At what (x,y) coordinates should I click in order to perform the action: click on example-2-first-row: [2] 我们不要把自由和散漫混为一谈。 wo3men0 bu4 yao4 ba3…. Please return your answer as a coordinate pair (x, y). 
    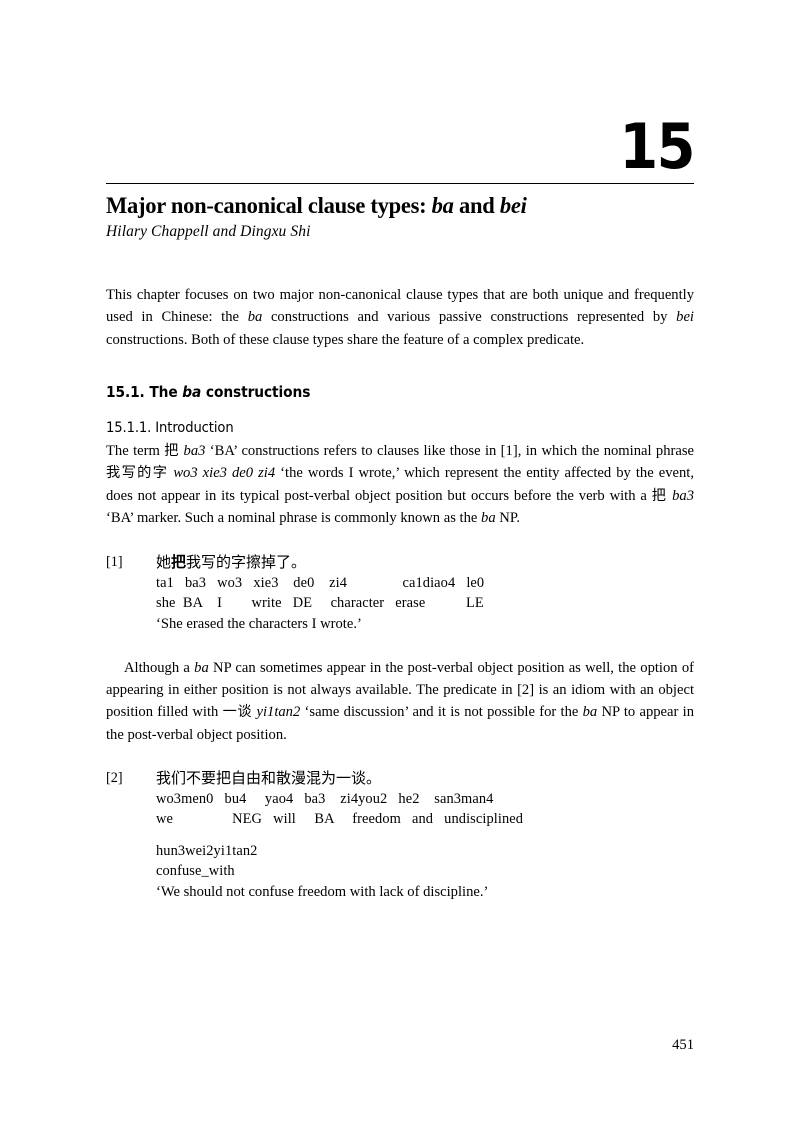
    Looking at the image, I should click on (400, 835).